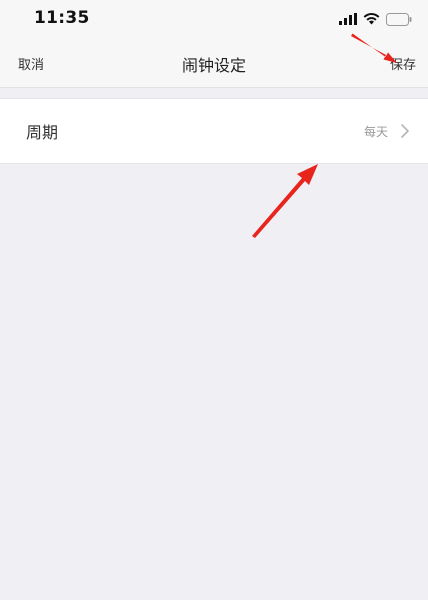  I want to click on save-button: 保存, so click(403, 63).